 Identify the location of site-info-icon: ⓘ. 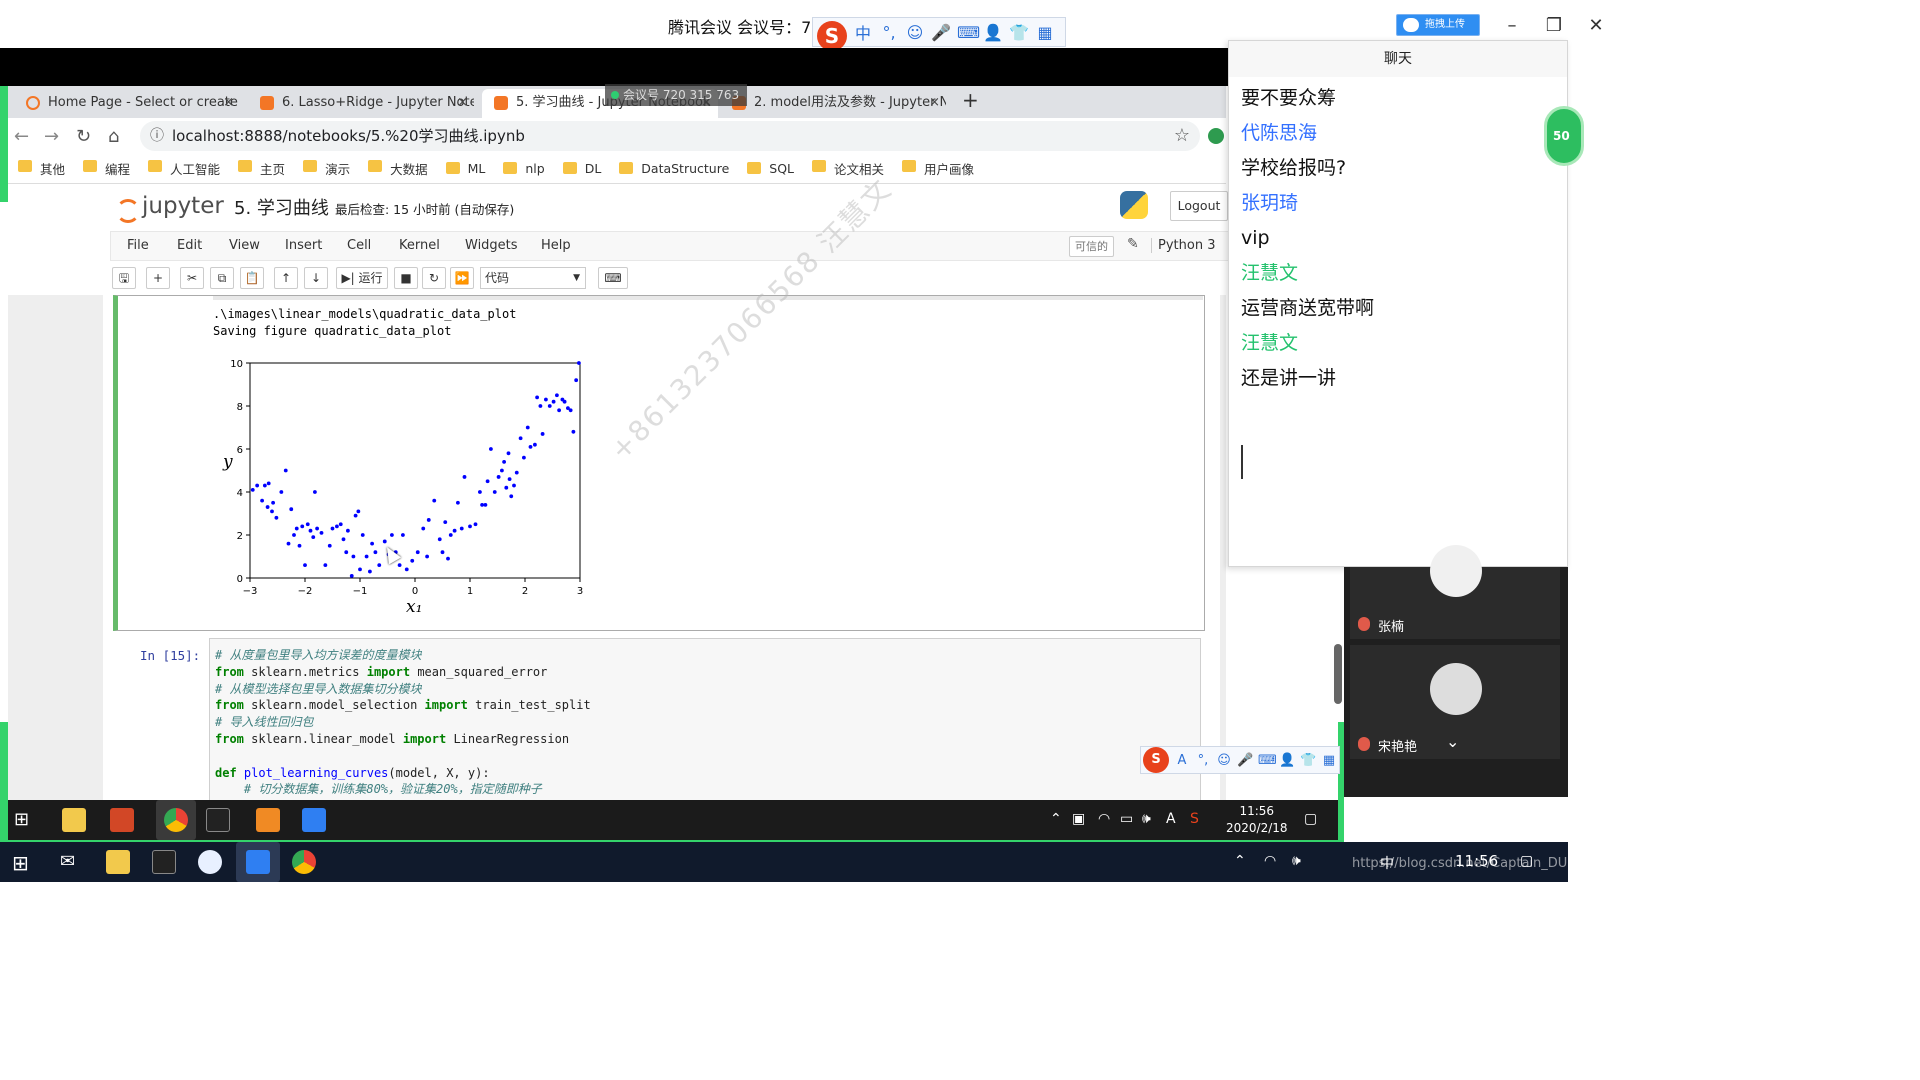
(157, 136).